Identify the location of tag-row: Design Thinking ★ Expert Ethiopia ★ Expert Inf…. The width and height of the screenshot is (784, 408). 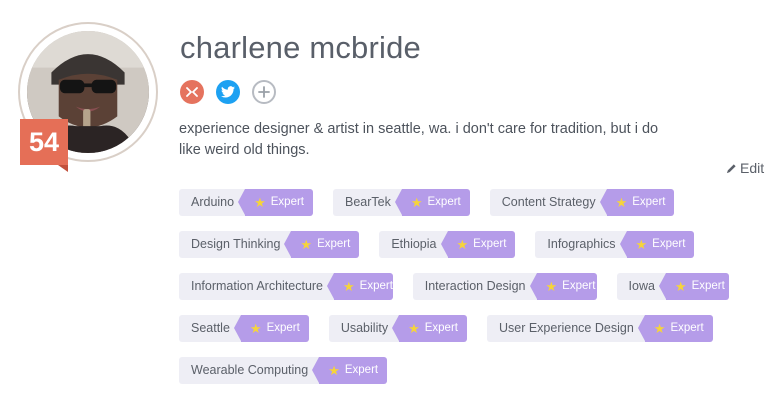
(464, 244).